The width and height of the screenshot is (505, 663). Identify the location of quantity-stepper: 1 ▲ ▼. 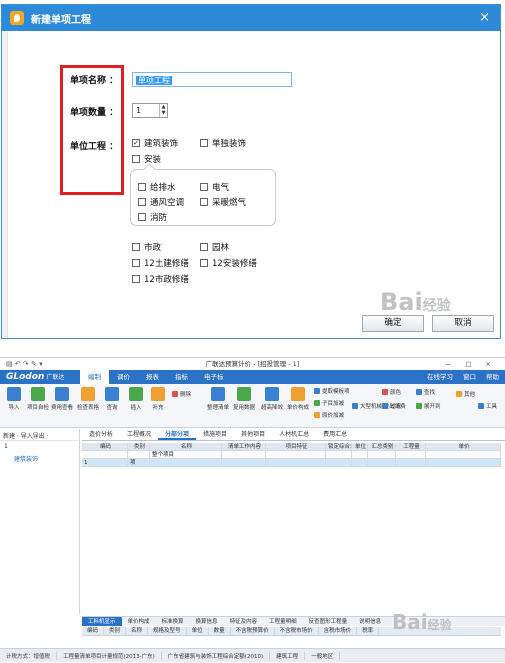
(150, 110).